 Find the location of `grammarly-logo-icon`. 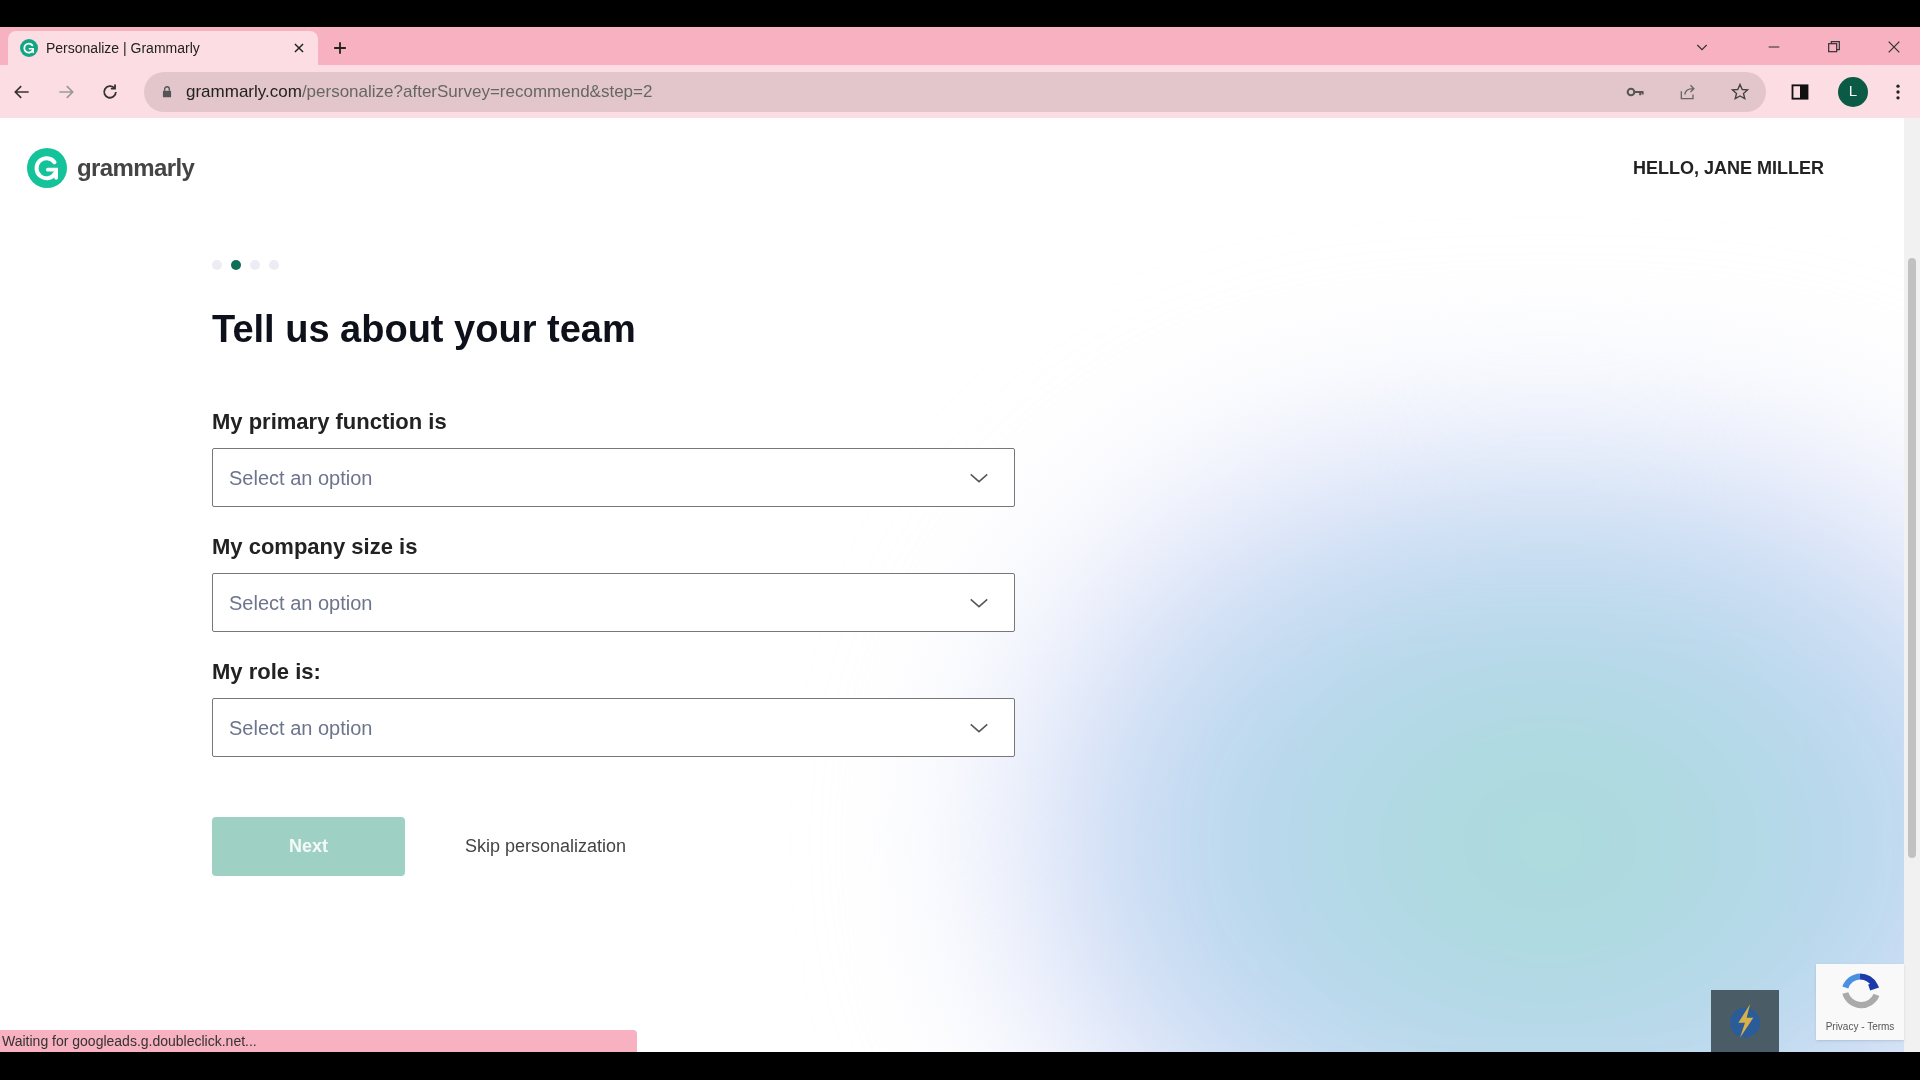

grammarly-logo-icon is located at coordinates (29, 48).